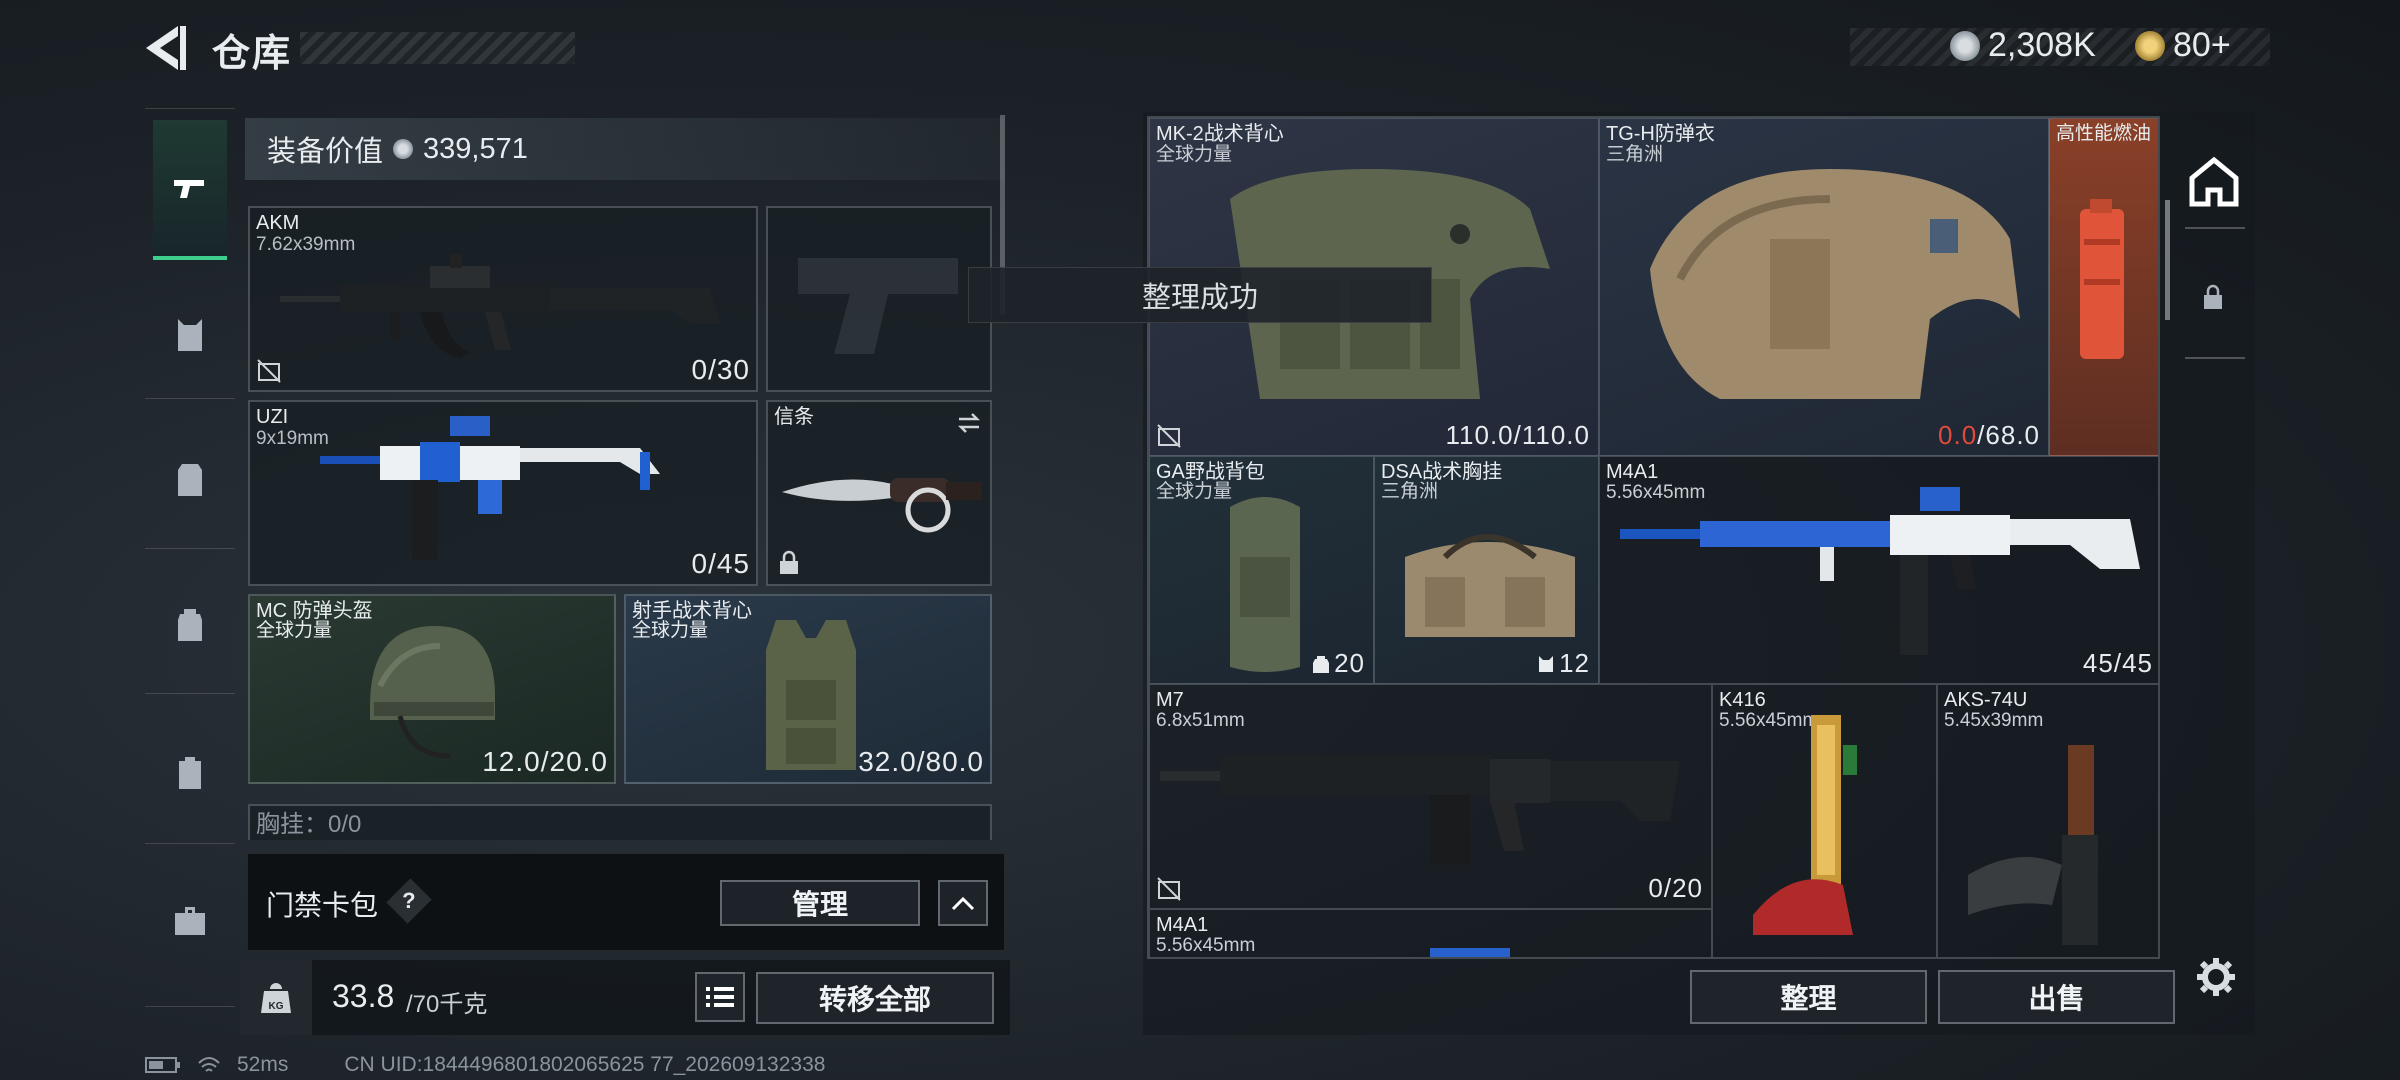  Describe the element at coordinates (2150, 45) in the screenshot. I see `gold-coin-icon` at that location.